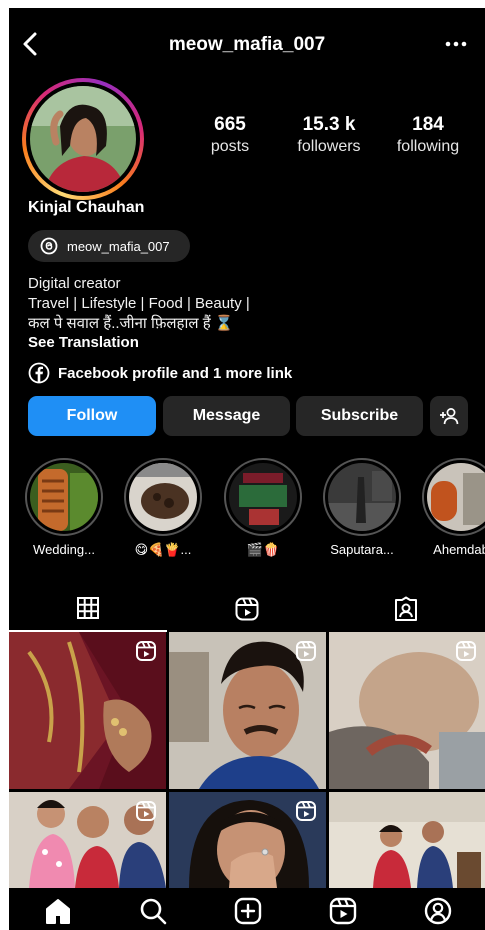 This screenshot has height=930, width=485. I want to click on followers-stat: 15.3 k followers, so click(329, 135).